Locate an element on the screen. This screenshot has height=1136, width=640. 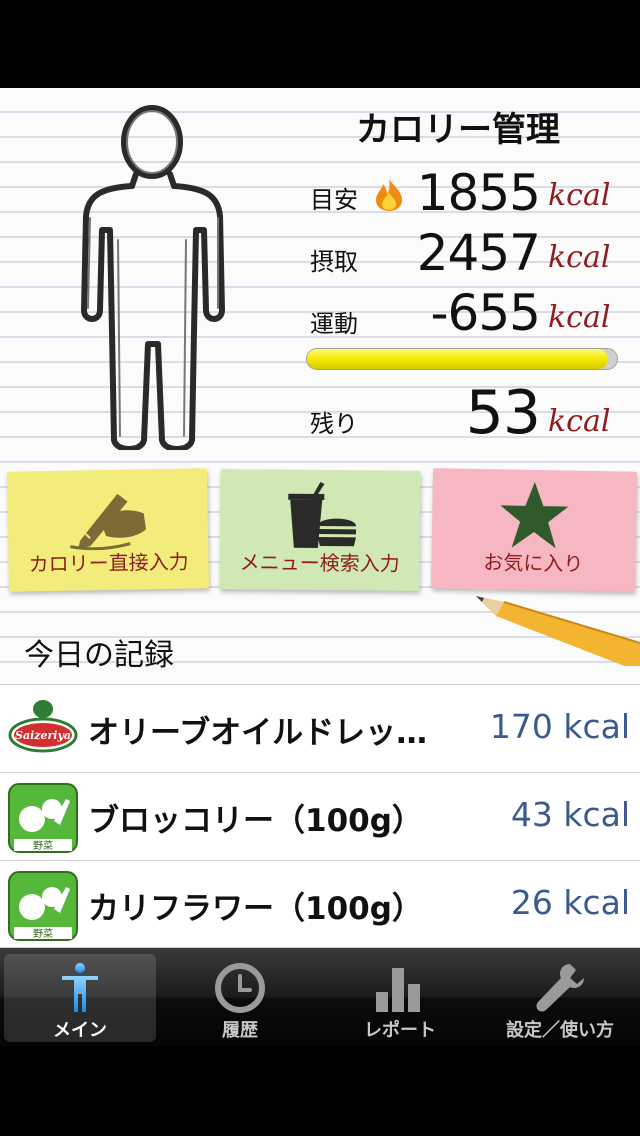
record-name: ブロッコリー（100g） is located at coordinates (255, 821).